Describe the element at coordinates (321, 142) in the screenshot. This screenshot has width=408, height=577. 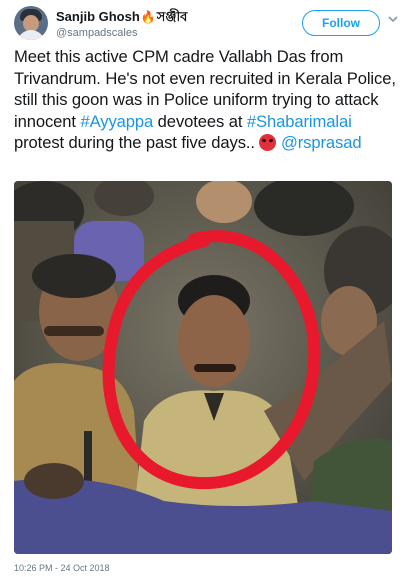
I see `mention-rsprasad: @rsprasad` at that location.